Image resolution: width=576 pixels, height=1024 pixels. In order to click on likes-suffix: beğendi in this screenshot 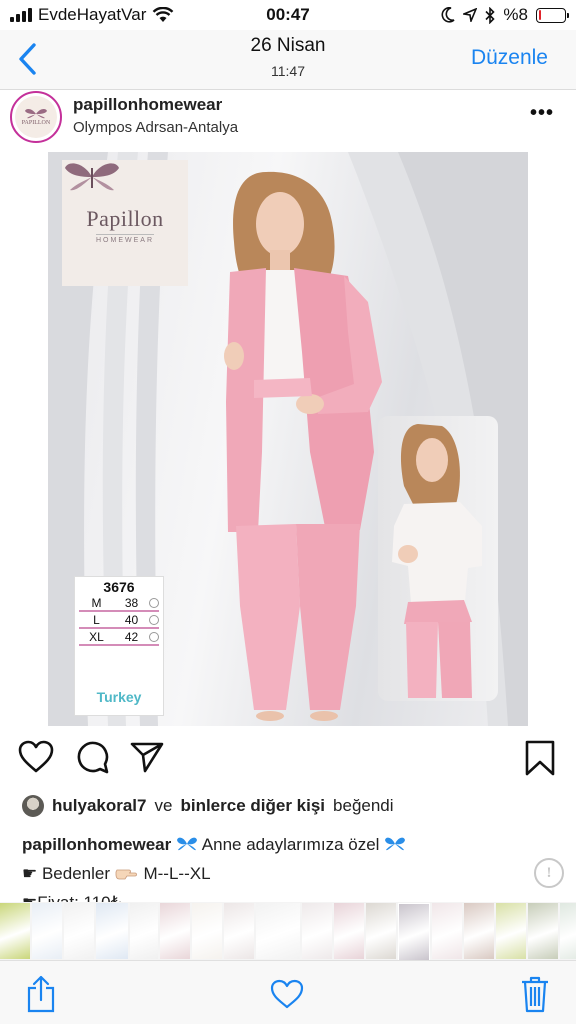, I will do `click(363, 805)`.